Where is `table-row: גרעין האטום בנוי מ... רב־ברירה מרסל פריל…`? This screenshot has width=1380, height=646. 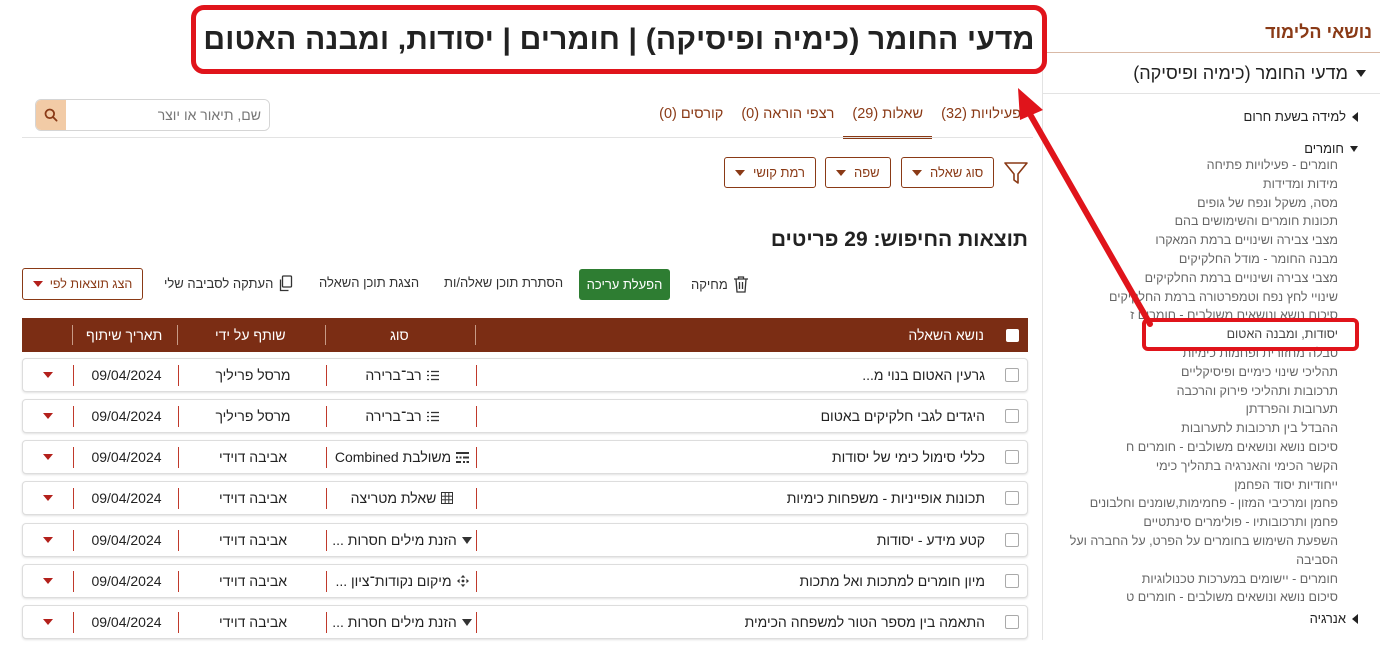
table-row: גרעין האטום בנוי מ... רב־ברירה מרסל פריל… is located at coordinates (525, 375).